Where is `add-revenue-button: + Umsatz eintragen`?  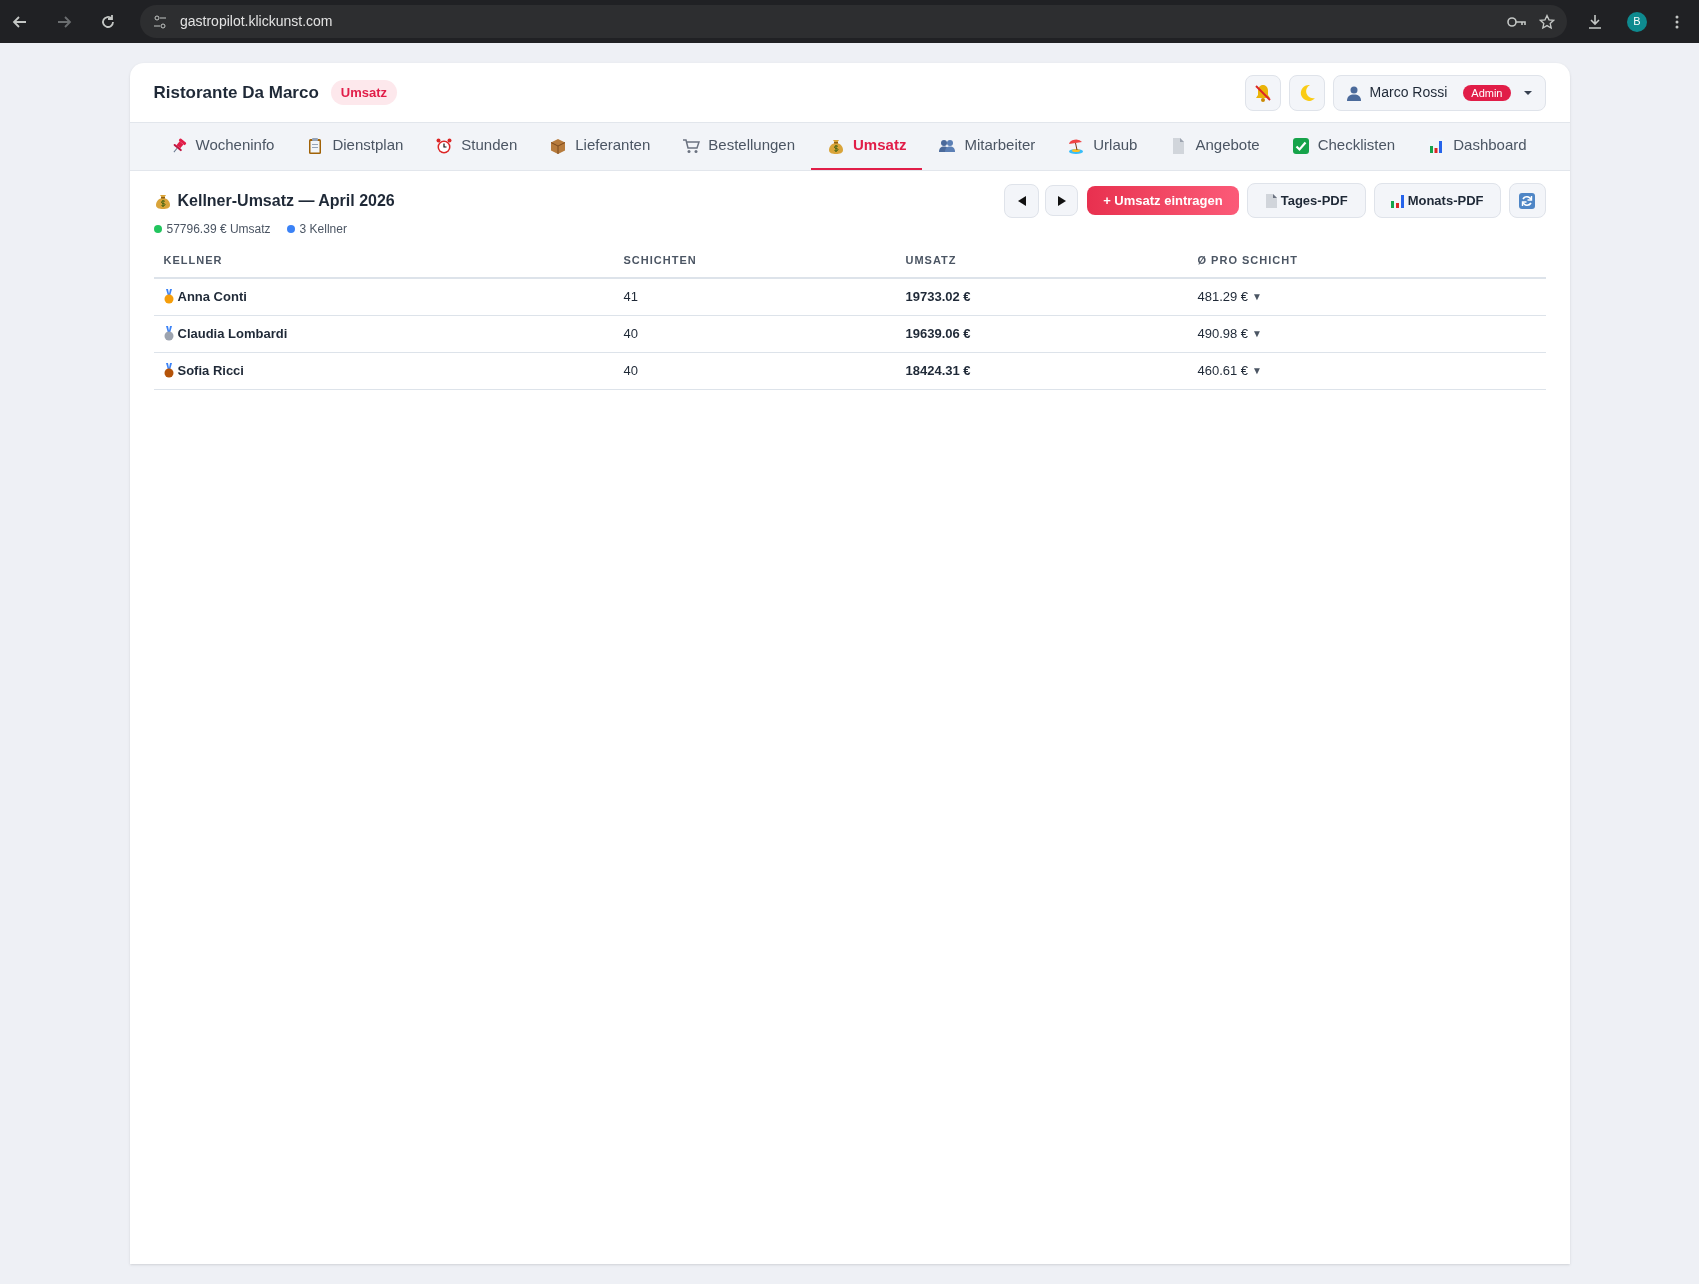 add-revenue-button: + Umsatz eintragen is located at coordinates (1163, 200).